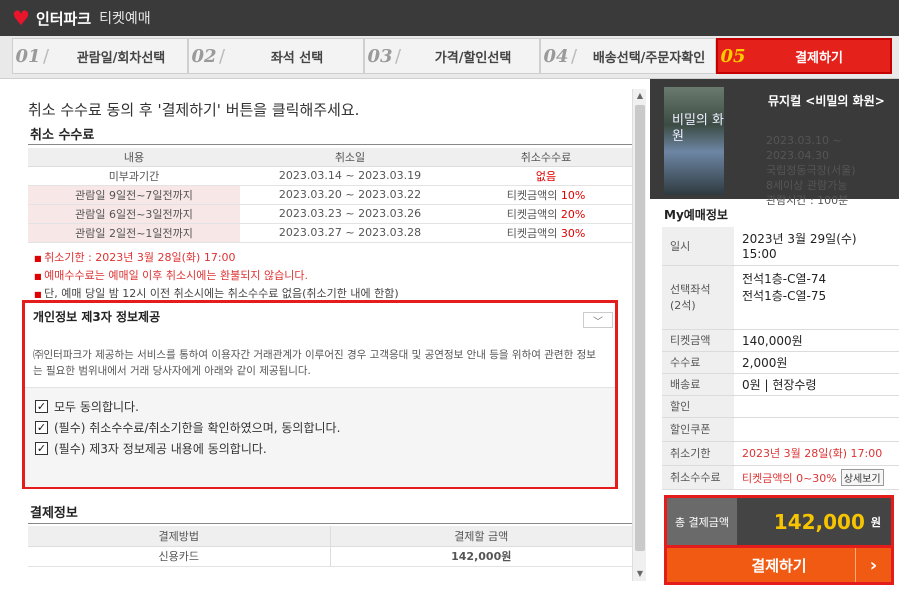 The height and width of the screenshot is (595, 899). I want to click on step-4: 04 / 배송선택/주문자확인, so click(628, 56).